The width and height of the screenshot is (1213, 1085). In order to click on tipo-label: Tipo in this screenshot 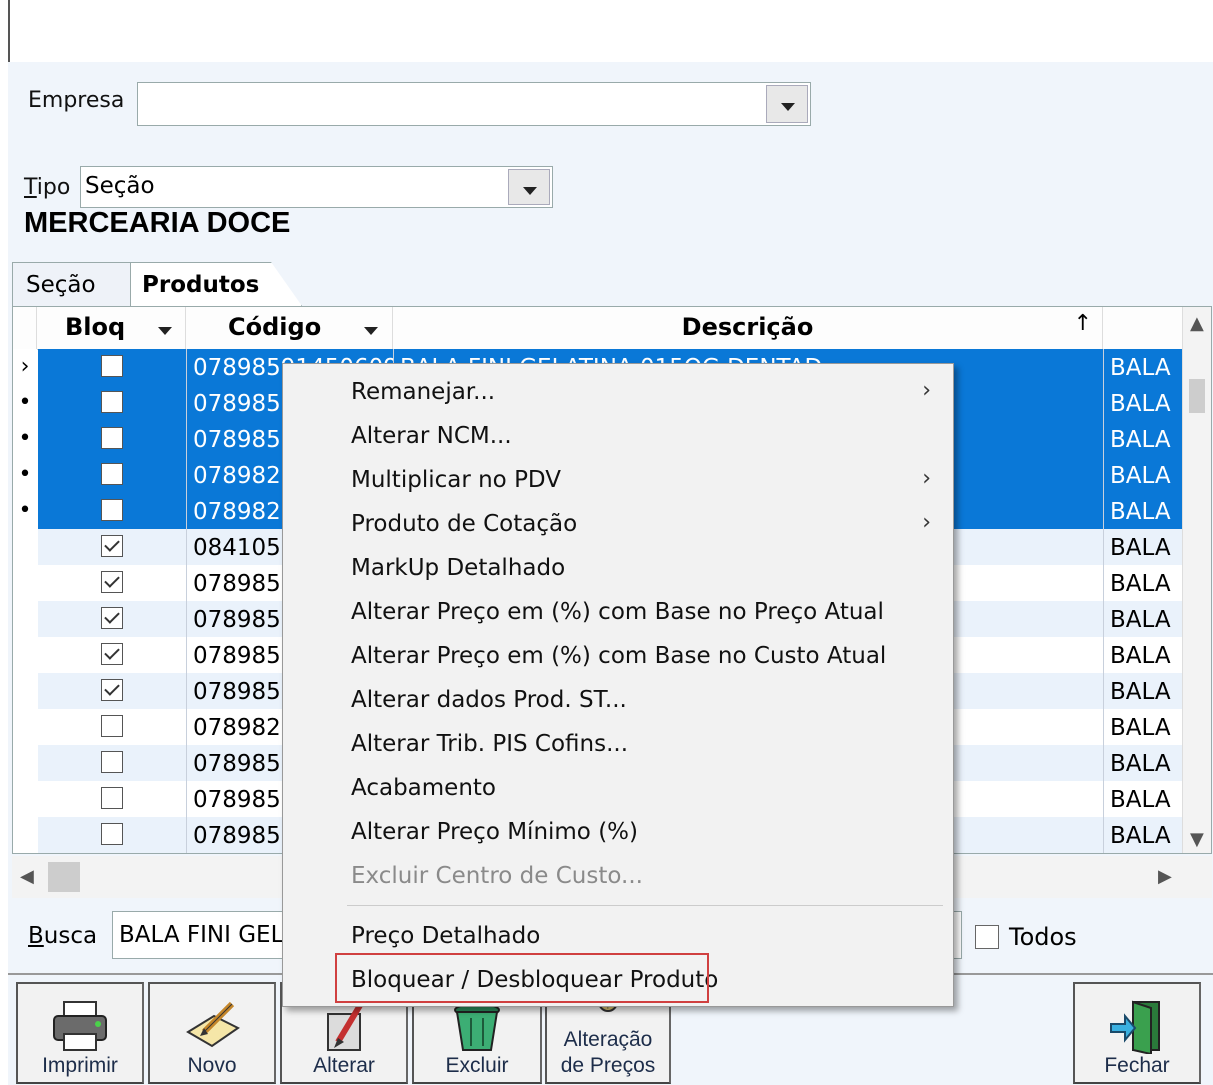, I will do `click(47, 187)`.